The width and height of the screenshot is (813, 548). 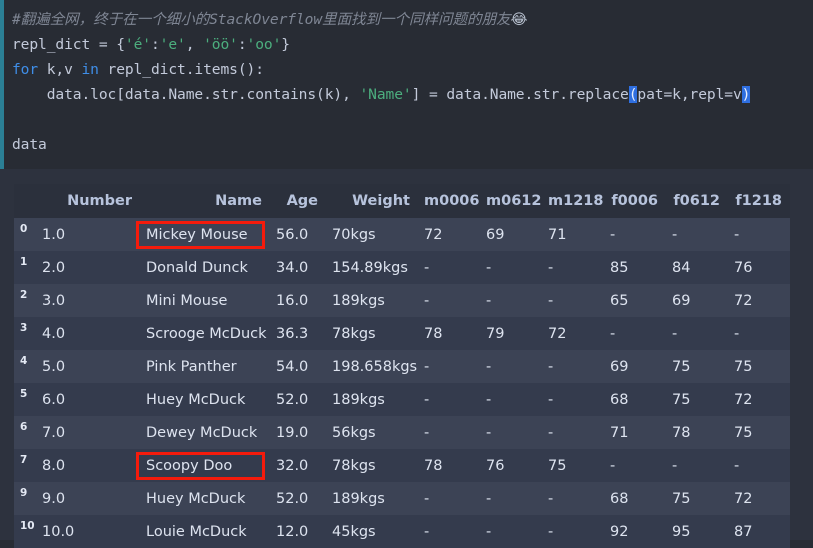 I want to click on cell-m1218: 72, so click(x=557, y=333).